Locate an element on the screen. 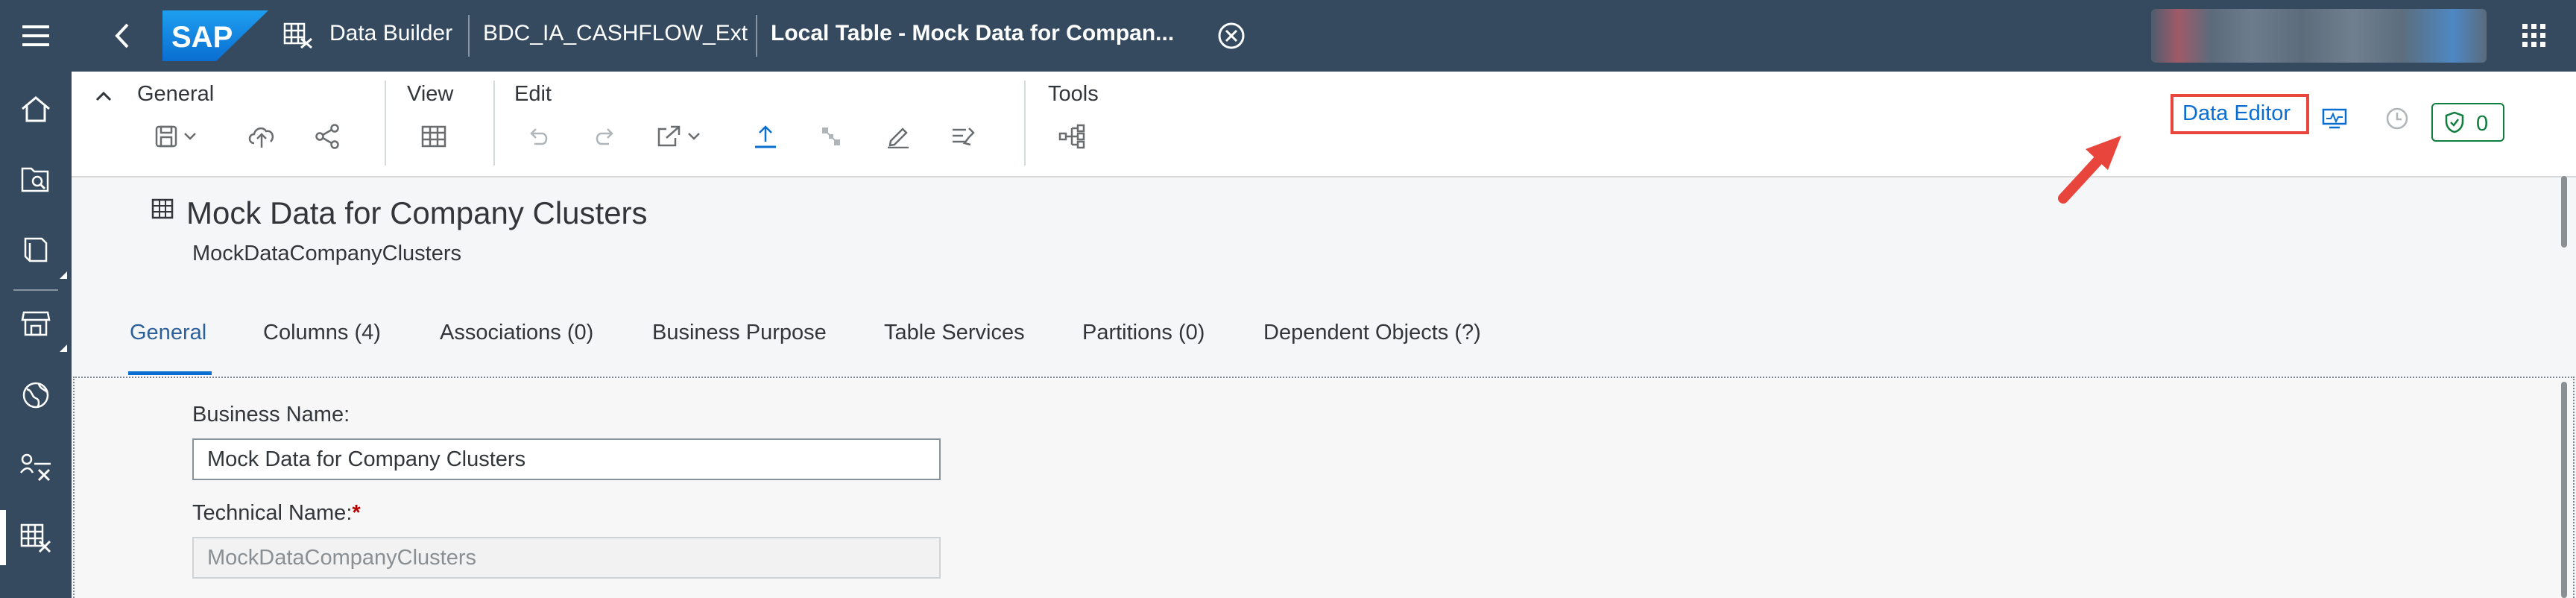 The image size is (2576, 598). edit-pencil-icon is located at coordinates (898, 136).